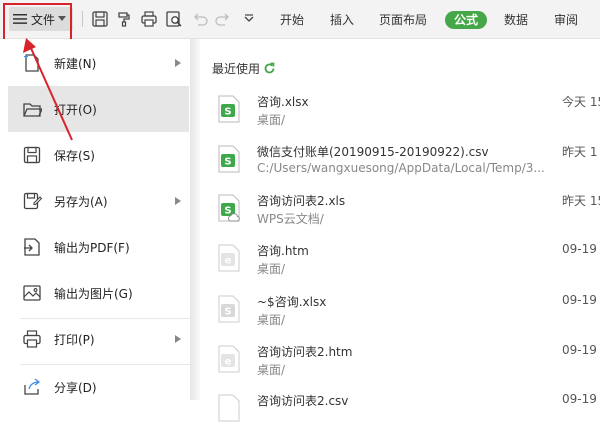  Describe the element at coordinates (200, 19) in the screenshot. I see `undo-icon` at that location.